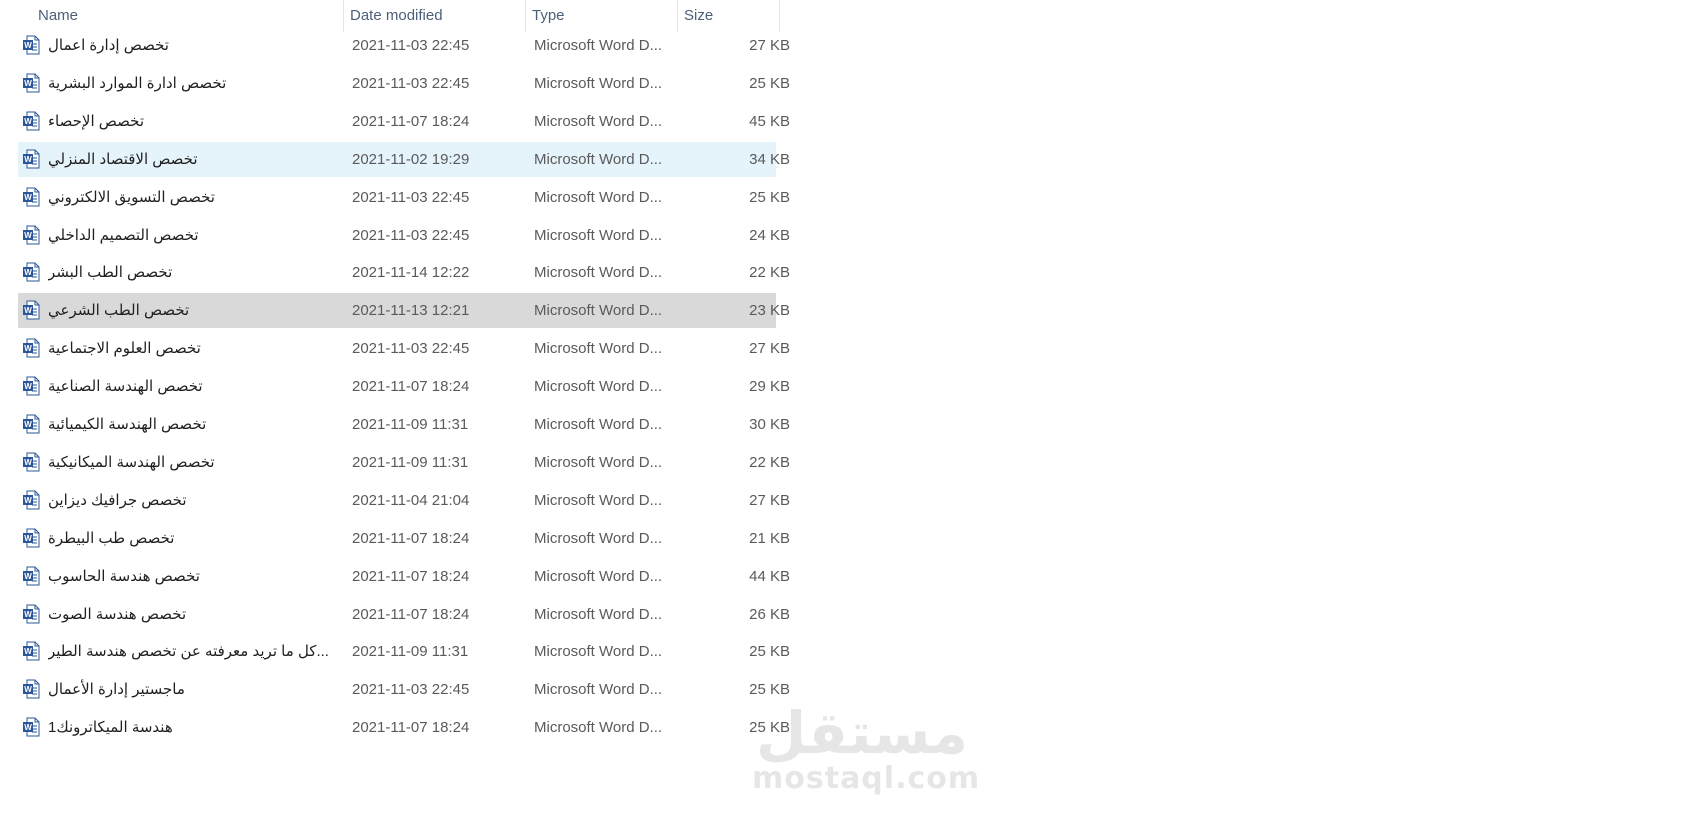 The image size is (1699, 815). Describe the element at coordinates (58, 15) in the screenshot. I see `column-header-name-label: Name` at that location.